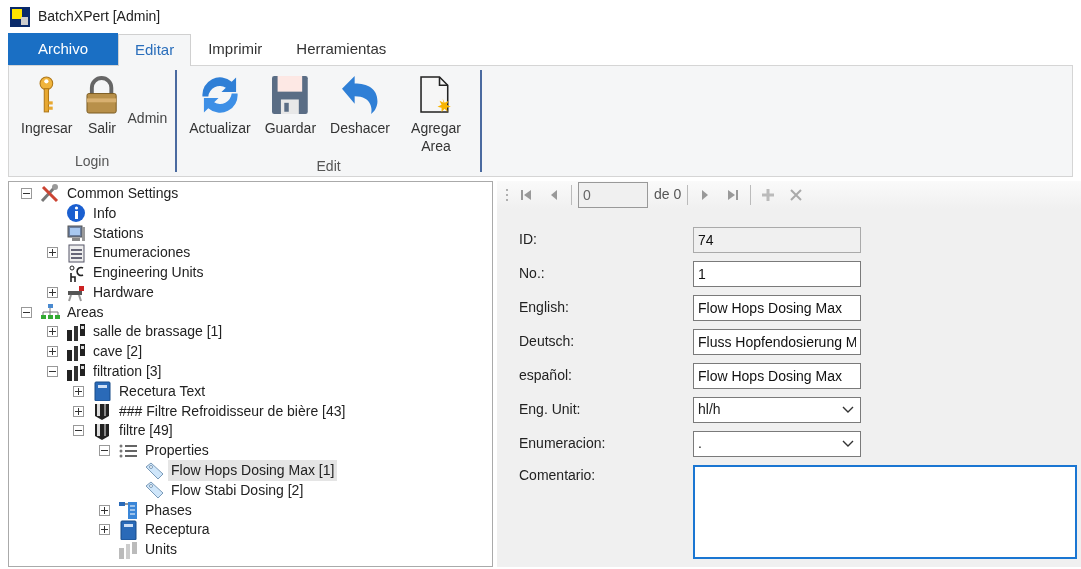 Image resolution: width=1081 pixels, height=569 pixels. What do you see at coordinates (563, 443) in the screenshot?
I see `field-label: Enumeracion:` at bounding box center [563, 443].